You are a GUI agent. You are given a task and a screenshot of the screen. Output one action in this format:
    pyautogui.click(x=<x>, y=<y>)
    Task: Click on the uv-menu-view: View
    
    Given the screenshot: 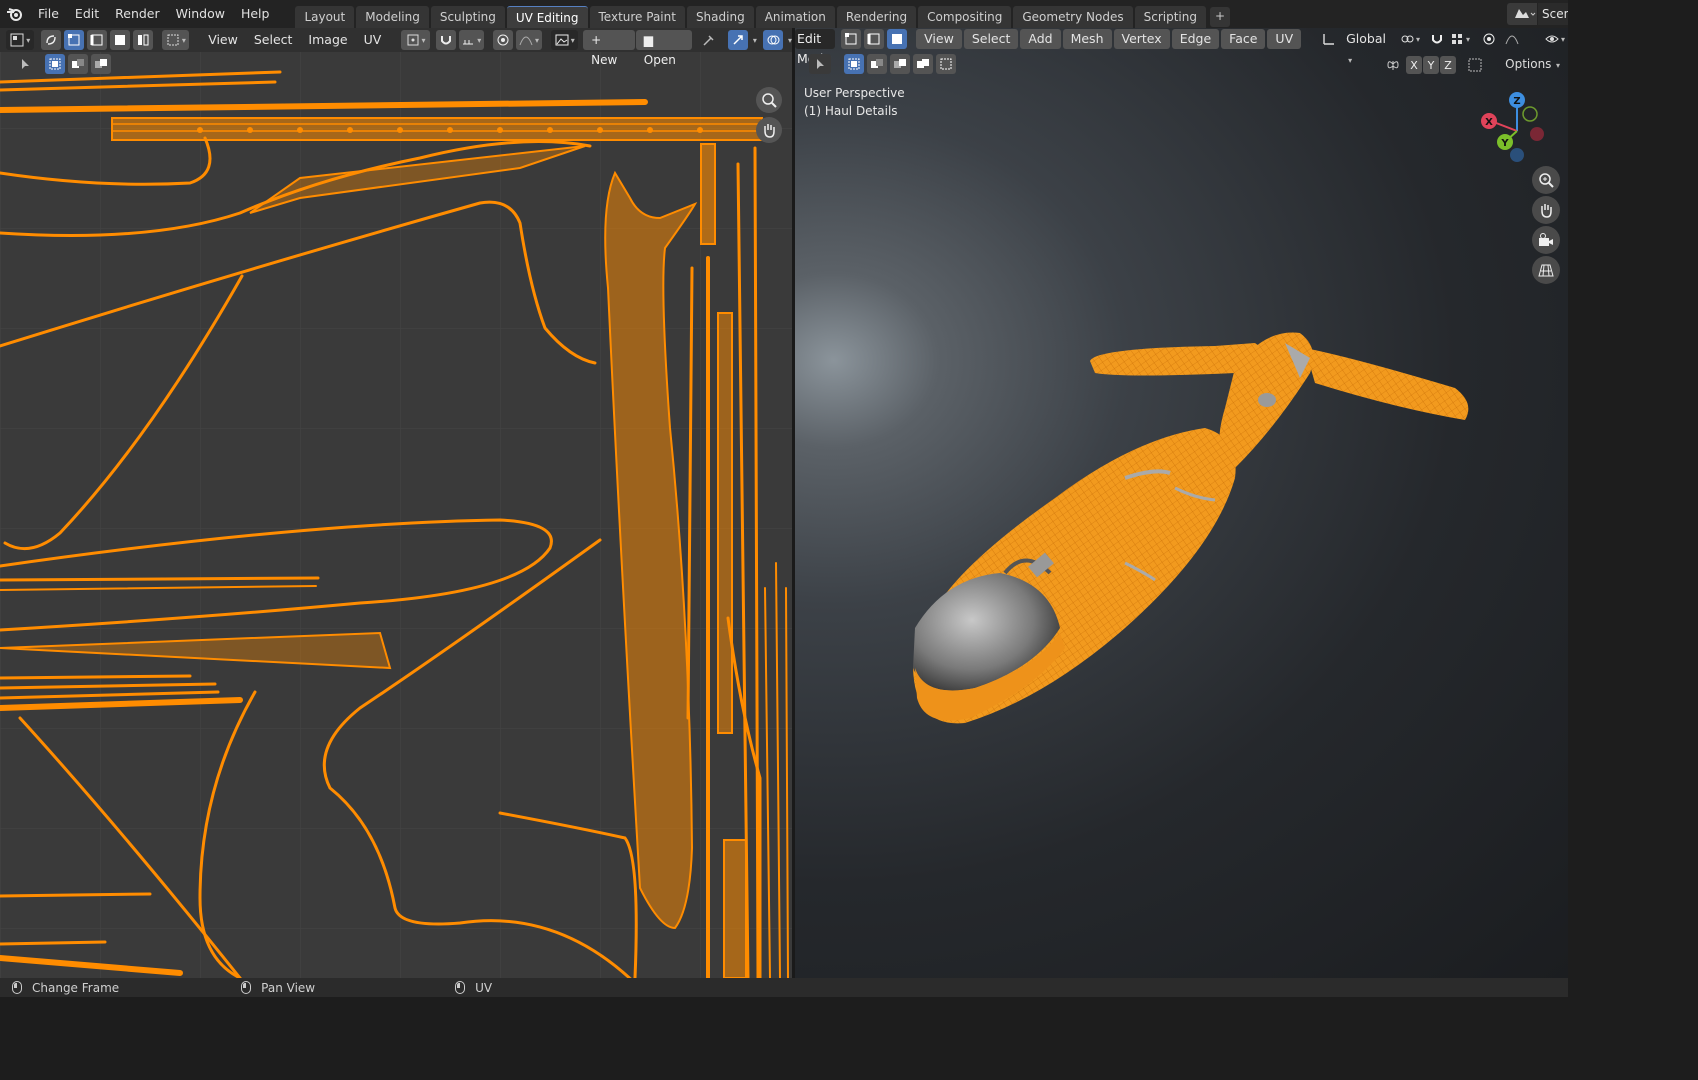 What is the action you would take?
    pyautogui.click(x=223, y=40)
    